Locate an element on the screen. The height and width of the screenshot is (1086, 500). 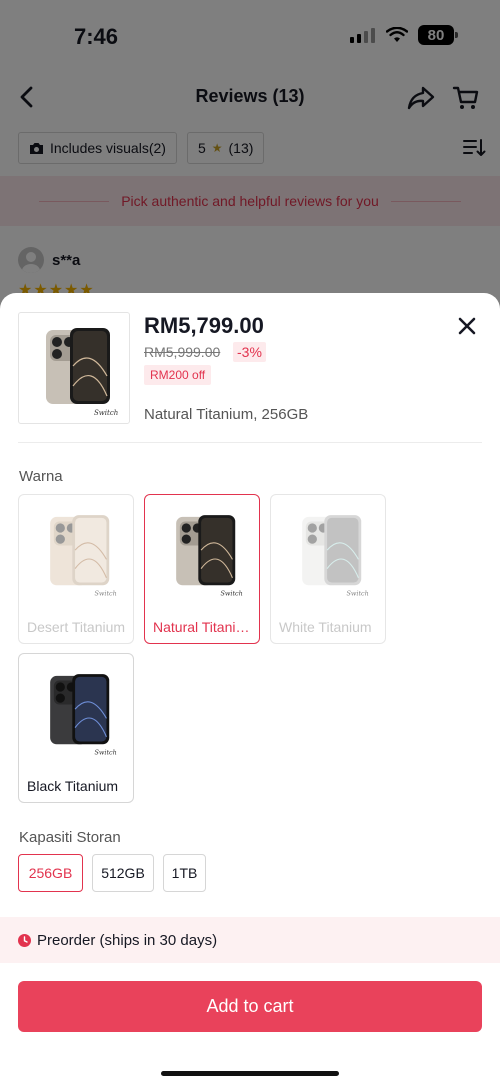
home-indicator is located at coordinates (250, 1073).